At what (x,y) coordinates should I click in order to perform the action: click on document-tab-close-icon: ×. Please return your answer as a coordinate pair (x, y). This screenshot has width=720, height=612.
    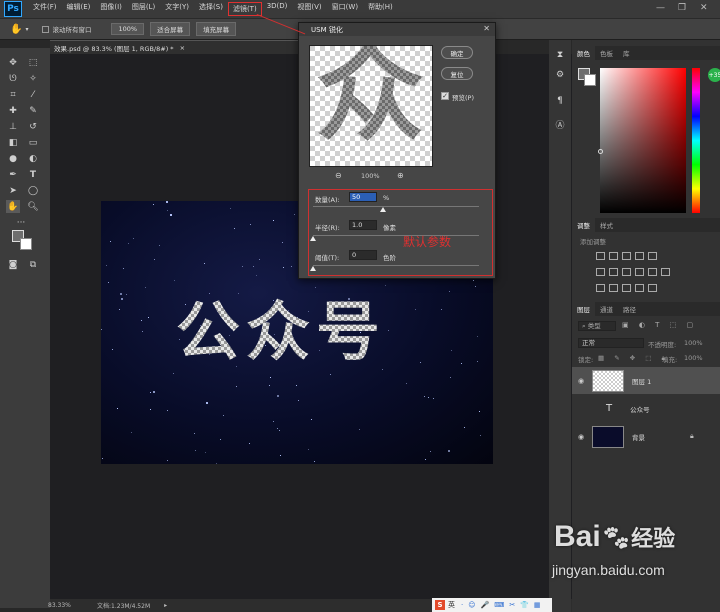
    Looking at the image, I should click on (182, 48).